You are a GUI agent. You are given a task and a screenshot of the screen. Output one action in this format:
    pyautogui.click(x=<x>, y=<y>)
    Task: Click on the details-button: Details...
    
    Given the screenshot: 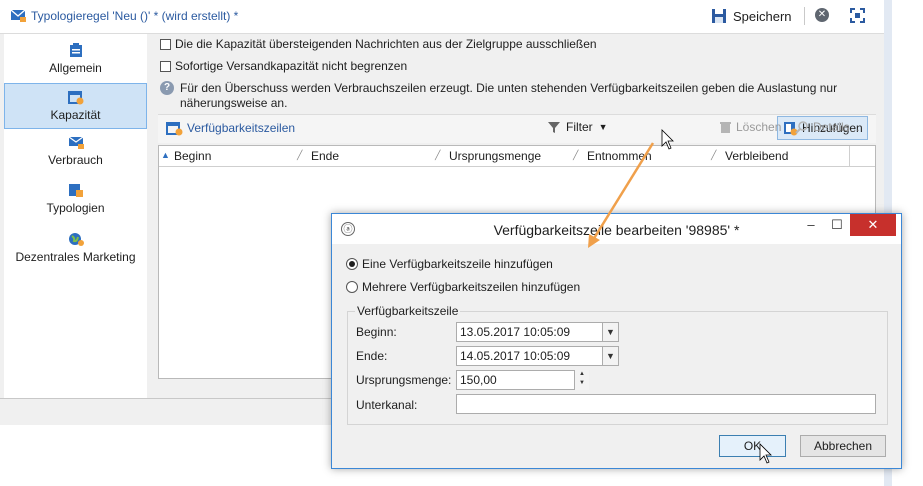 What is the action you would take?
    pyautogui.click(x=827, y=127)
    